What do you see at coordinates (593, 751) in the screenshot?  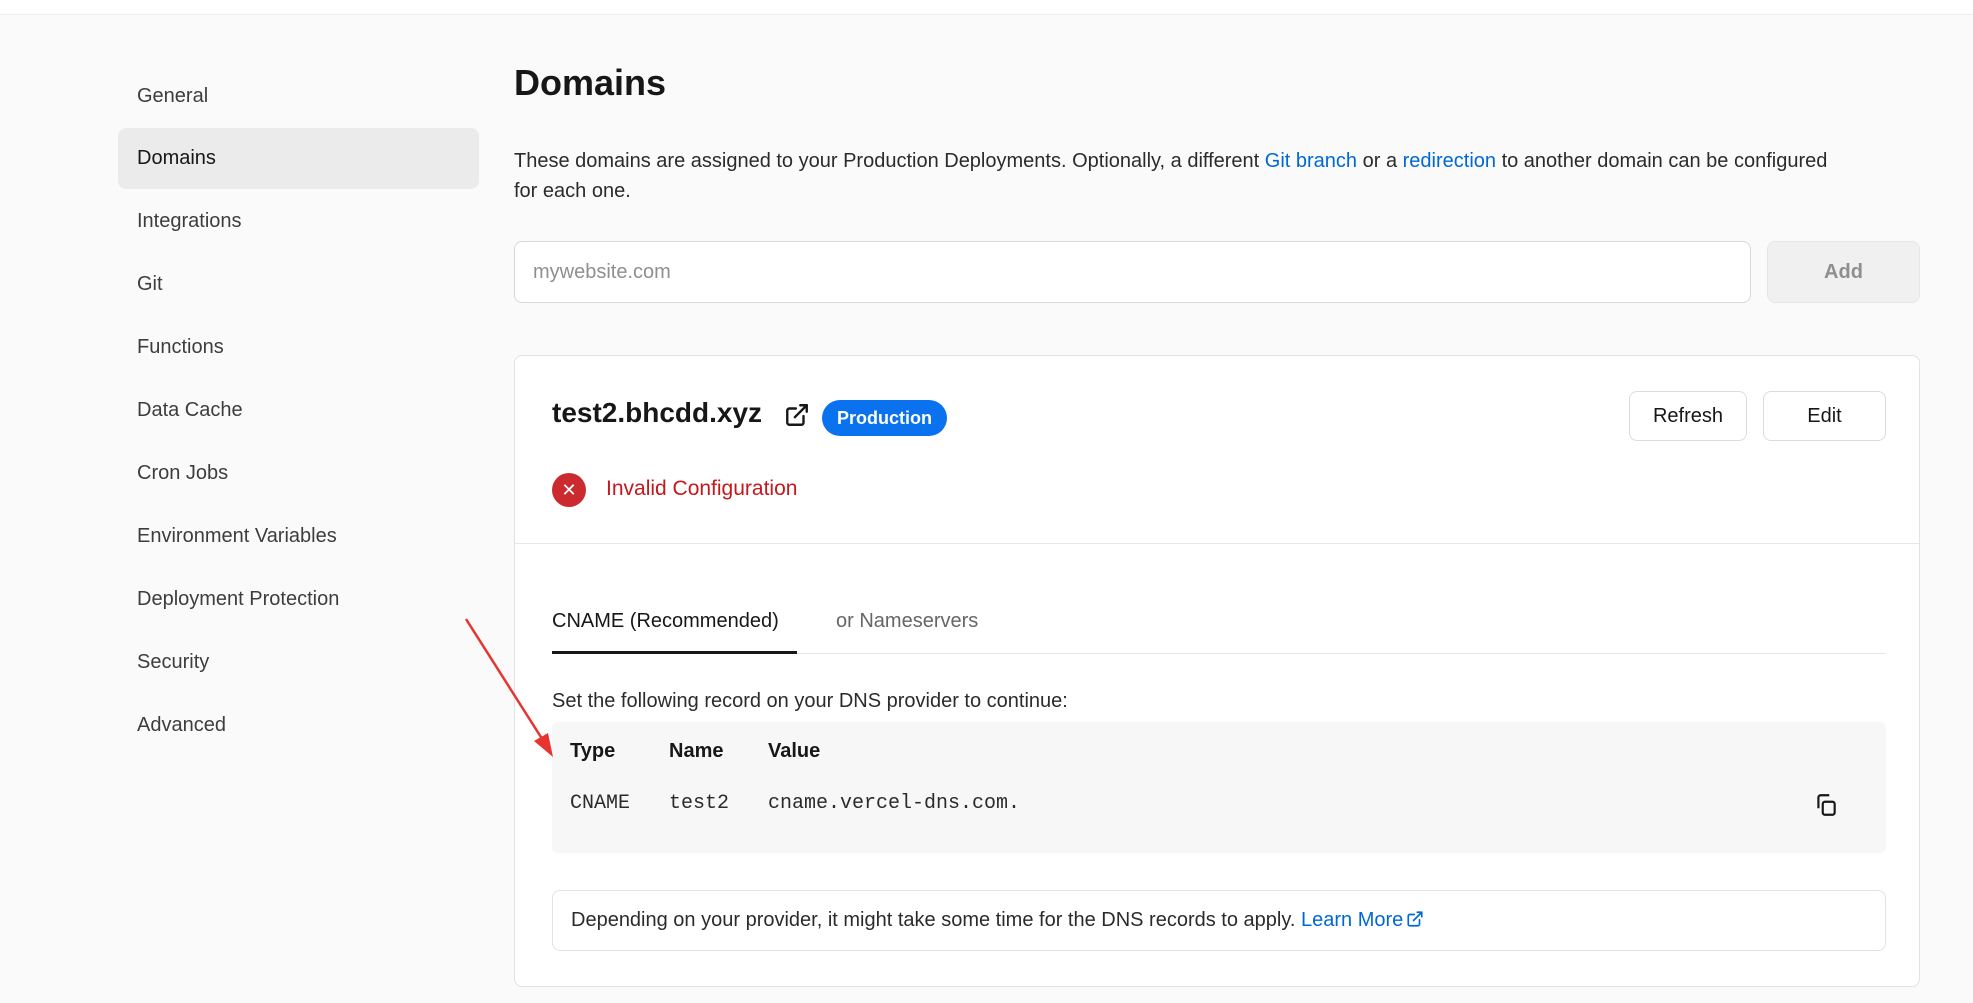 I see `column-header-type: Type` at bounding box center [593, 751].